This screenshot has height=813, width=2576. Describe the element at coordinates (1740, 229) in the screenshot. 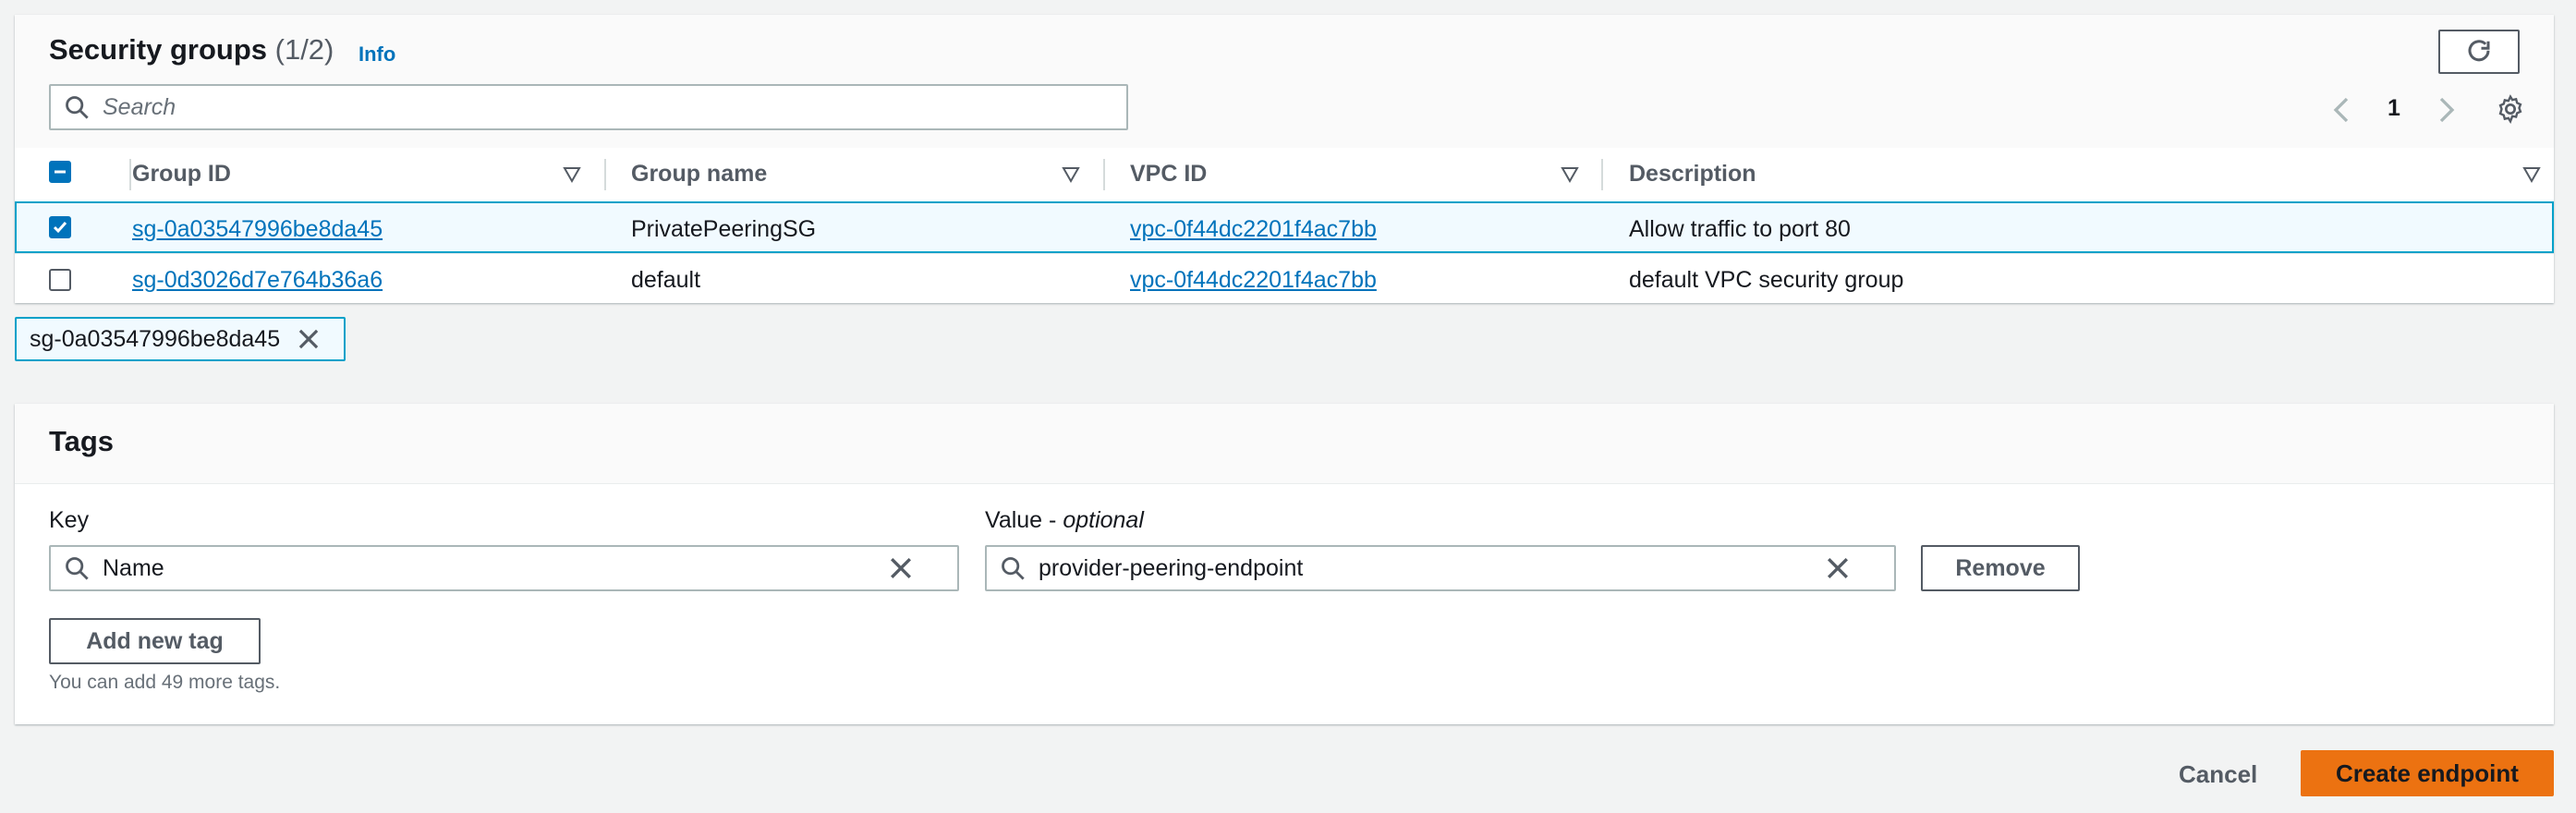

I see `description: Allow traffic to port 80` at that location.